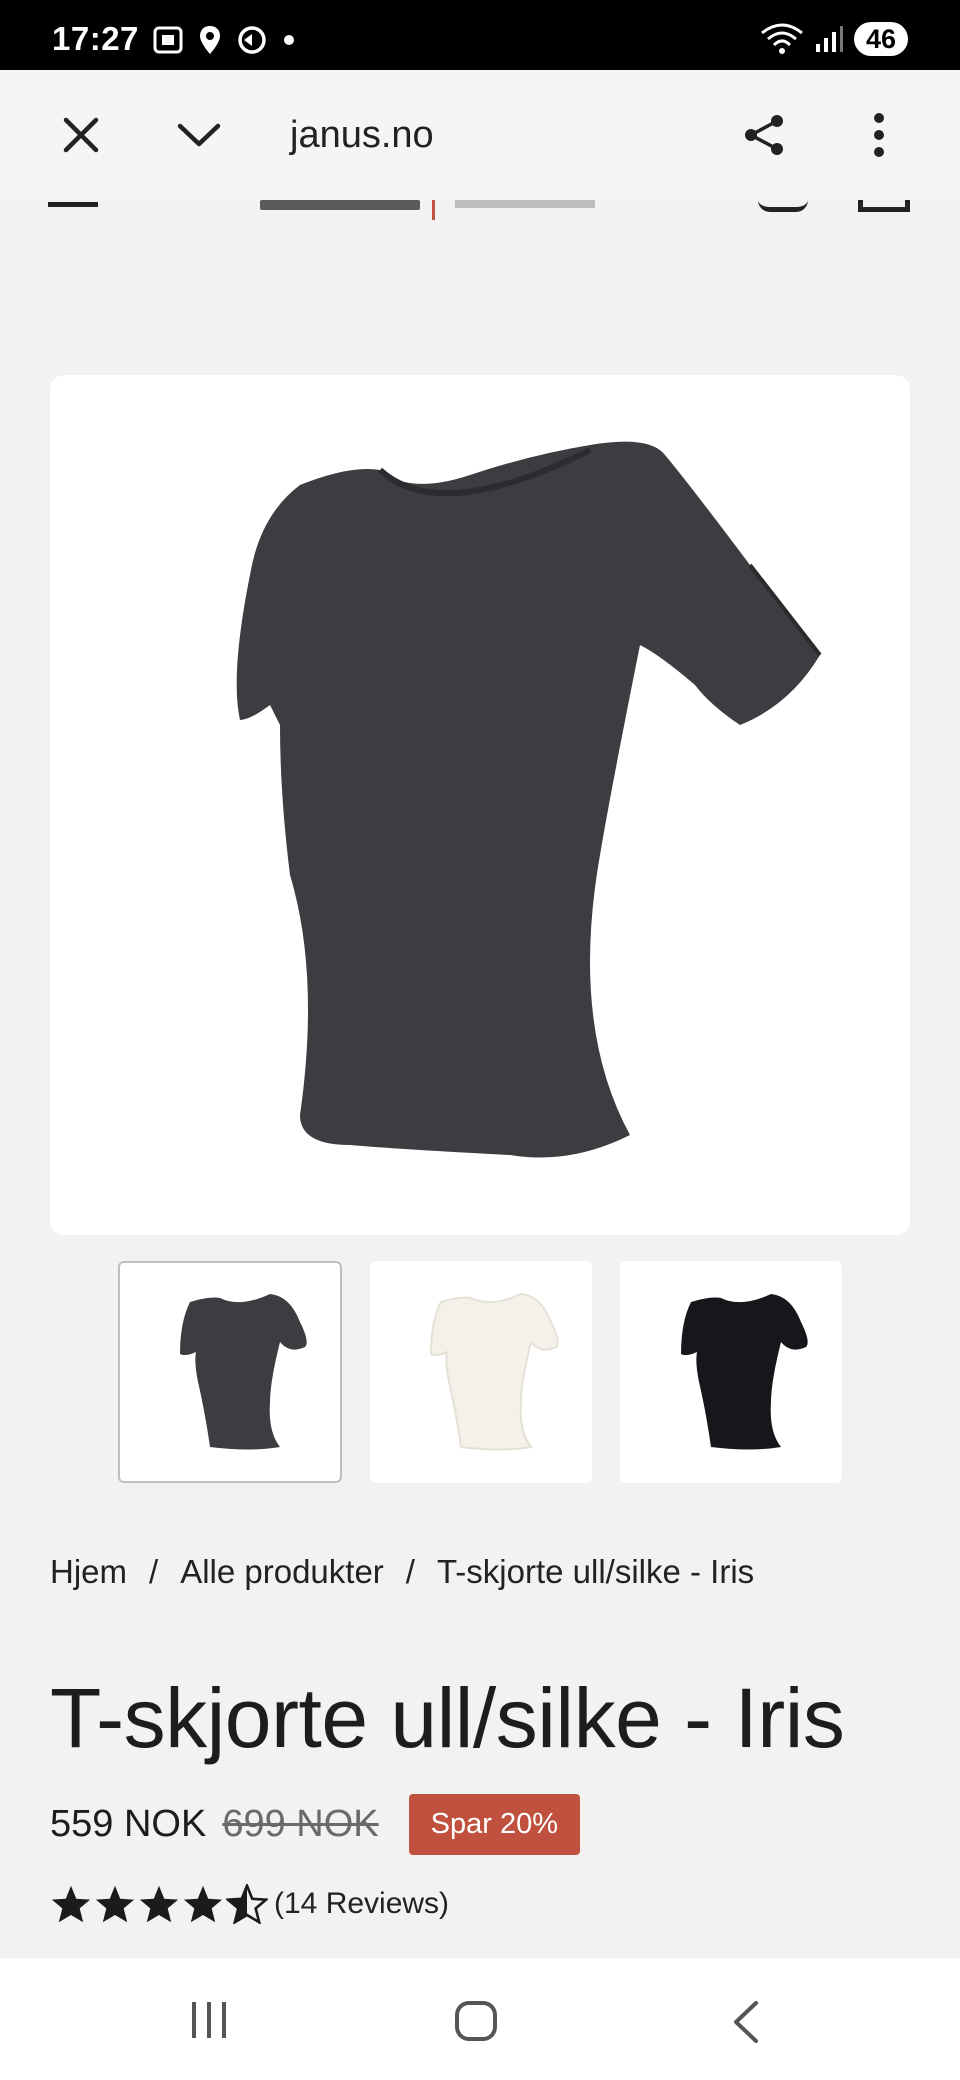  Describe the element at coordinates (224, 40) in the screenshot. I see `status-icons` at that location.